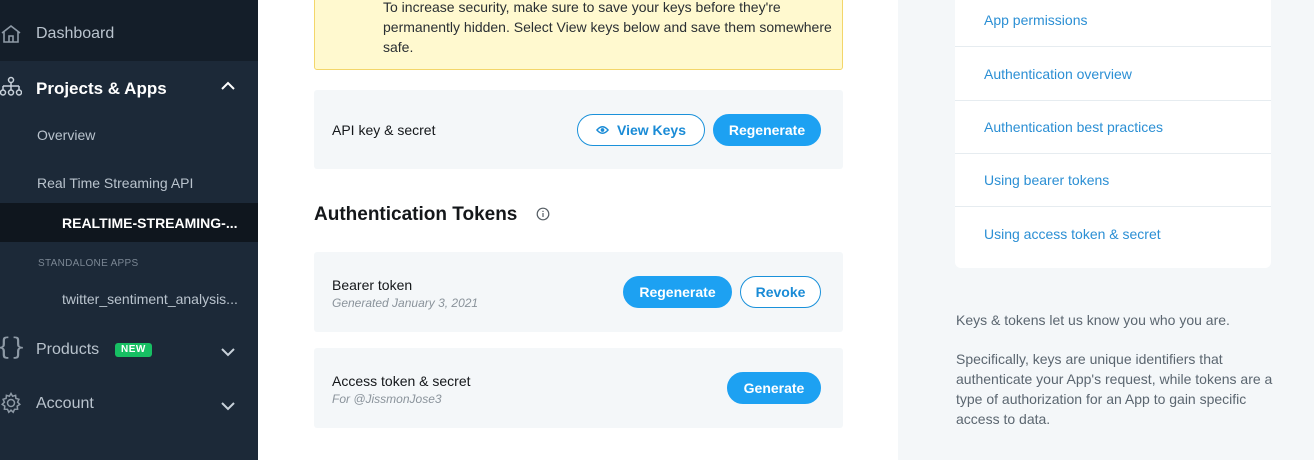 Image resolution: width=1314 pixels, height=460 pixels. I want to click on help-link-auth-best-practices: Authentication best practices, so click(1113, 127).